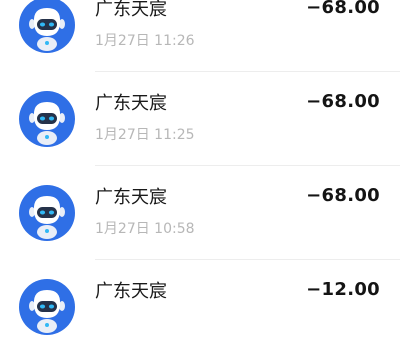 Image resolution: width=400 pixels, height=354 pixels. Describe the element at coordinates (145, 41) in the screenshot. I see `transaction-time: 1月27日 11:26` at that location.